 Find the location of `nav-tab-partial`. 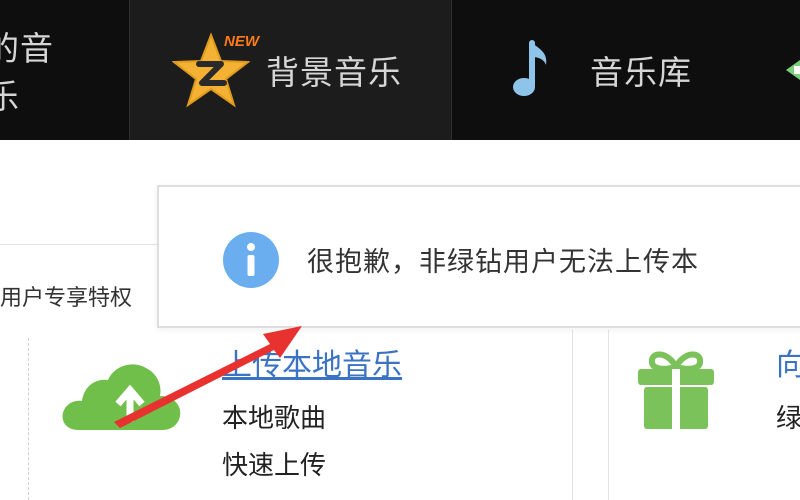

nav-tab-partial is located at coordinates (791, 70).